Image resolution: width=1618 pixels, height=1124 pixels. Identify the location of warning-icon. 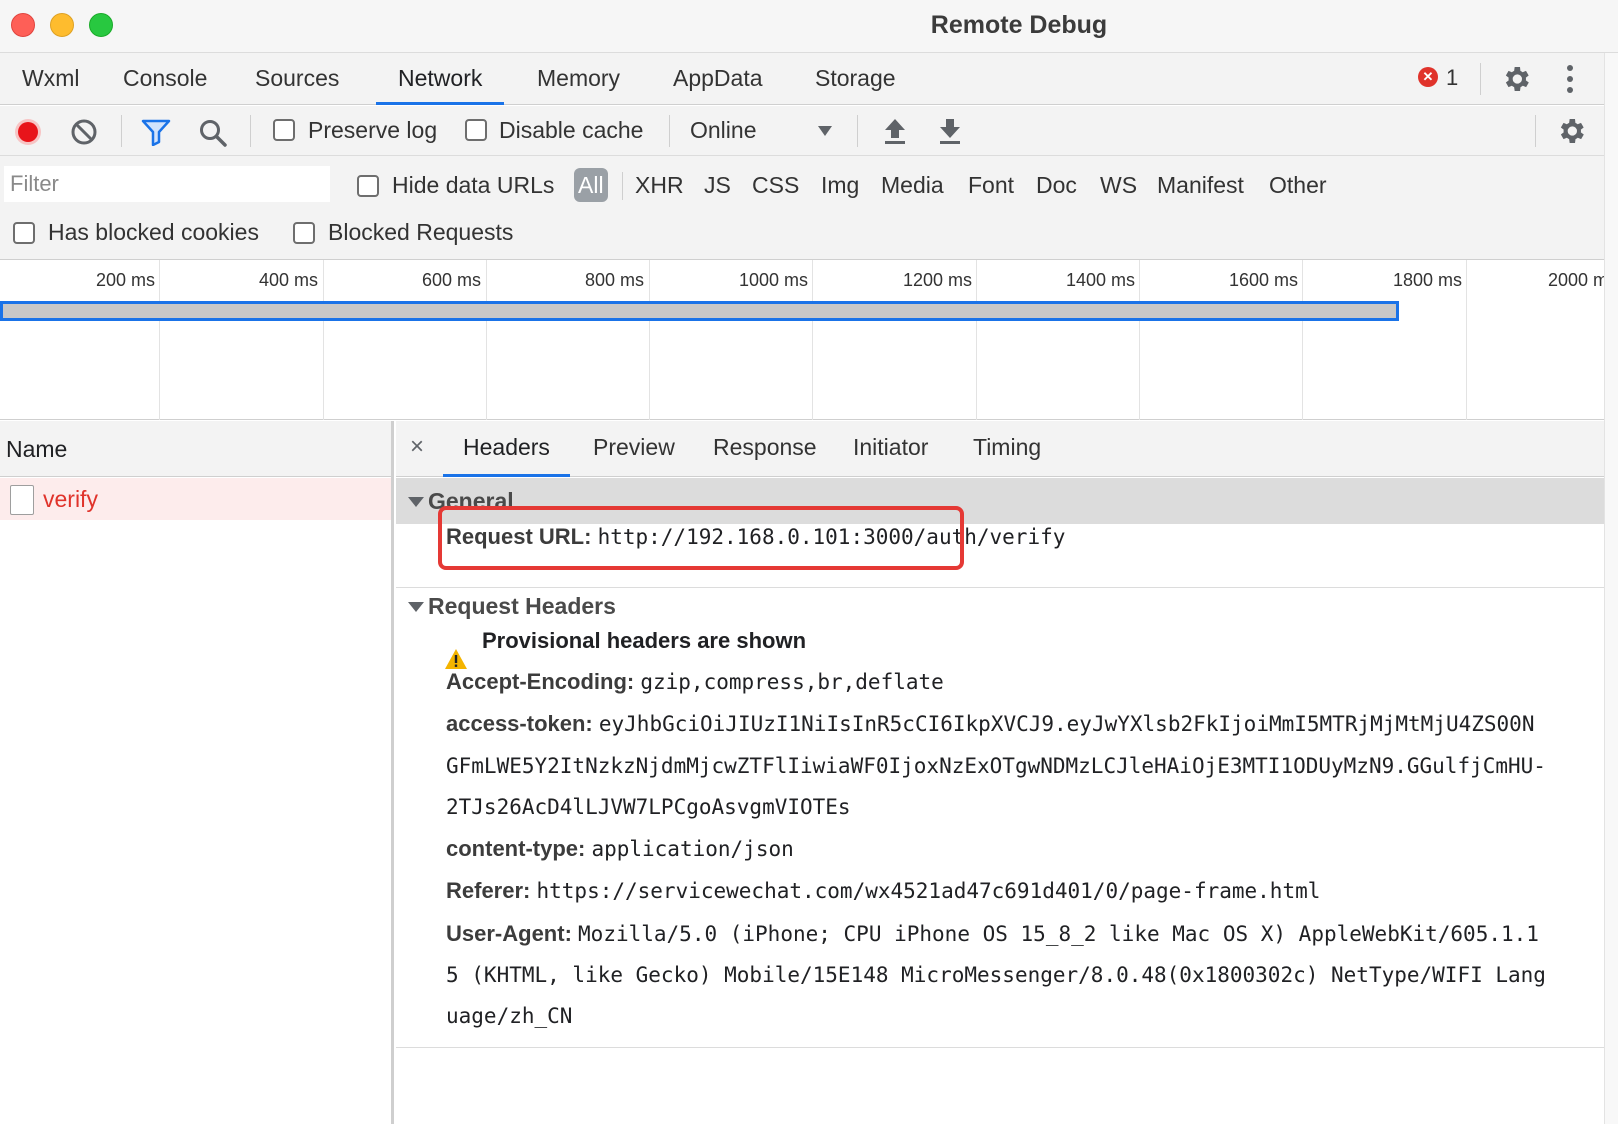
(456, 659).